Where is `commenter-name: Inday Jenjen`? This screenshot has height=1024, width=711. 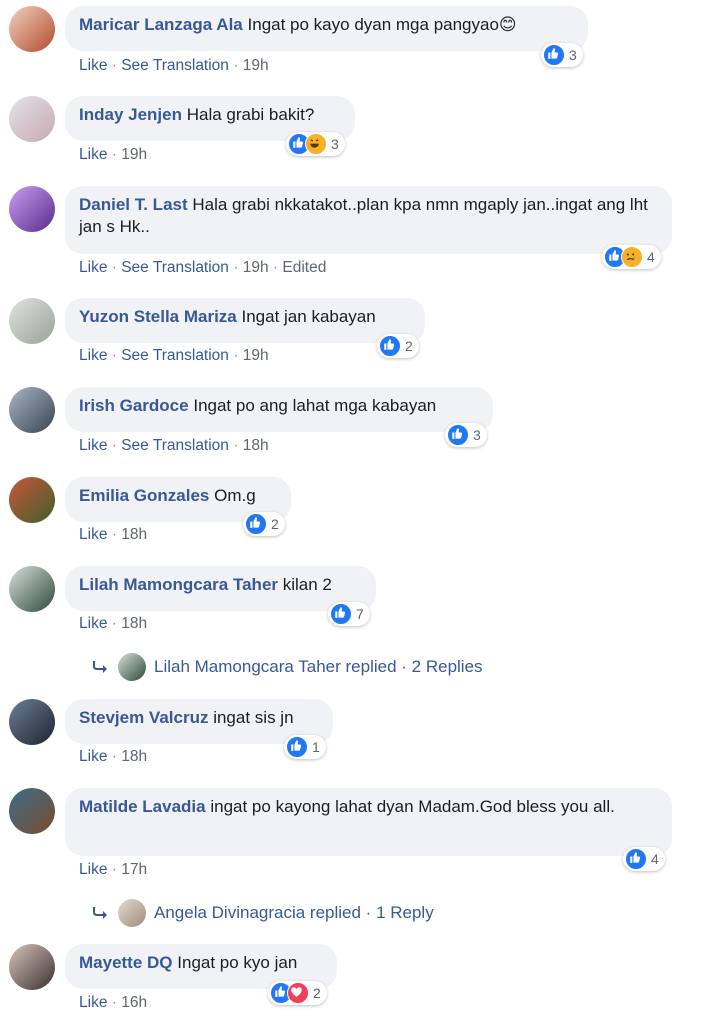 commenter-name: Inday Jenjen is located at coordinates (130, 114).